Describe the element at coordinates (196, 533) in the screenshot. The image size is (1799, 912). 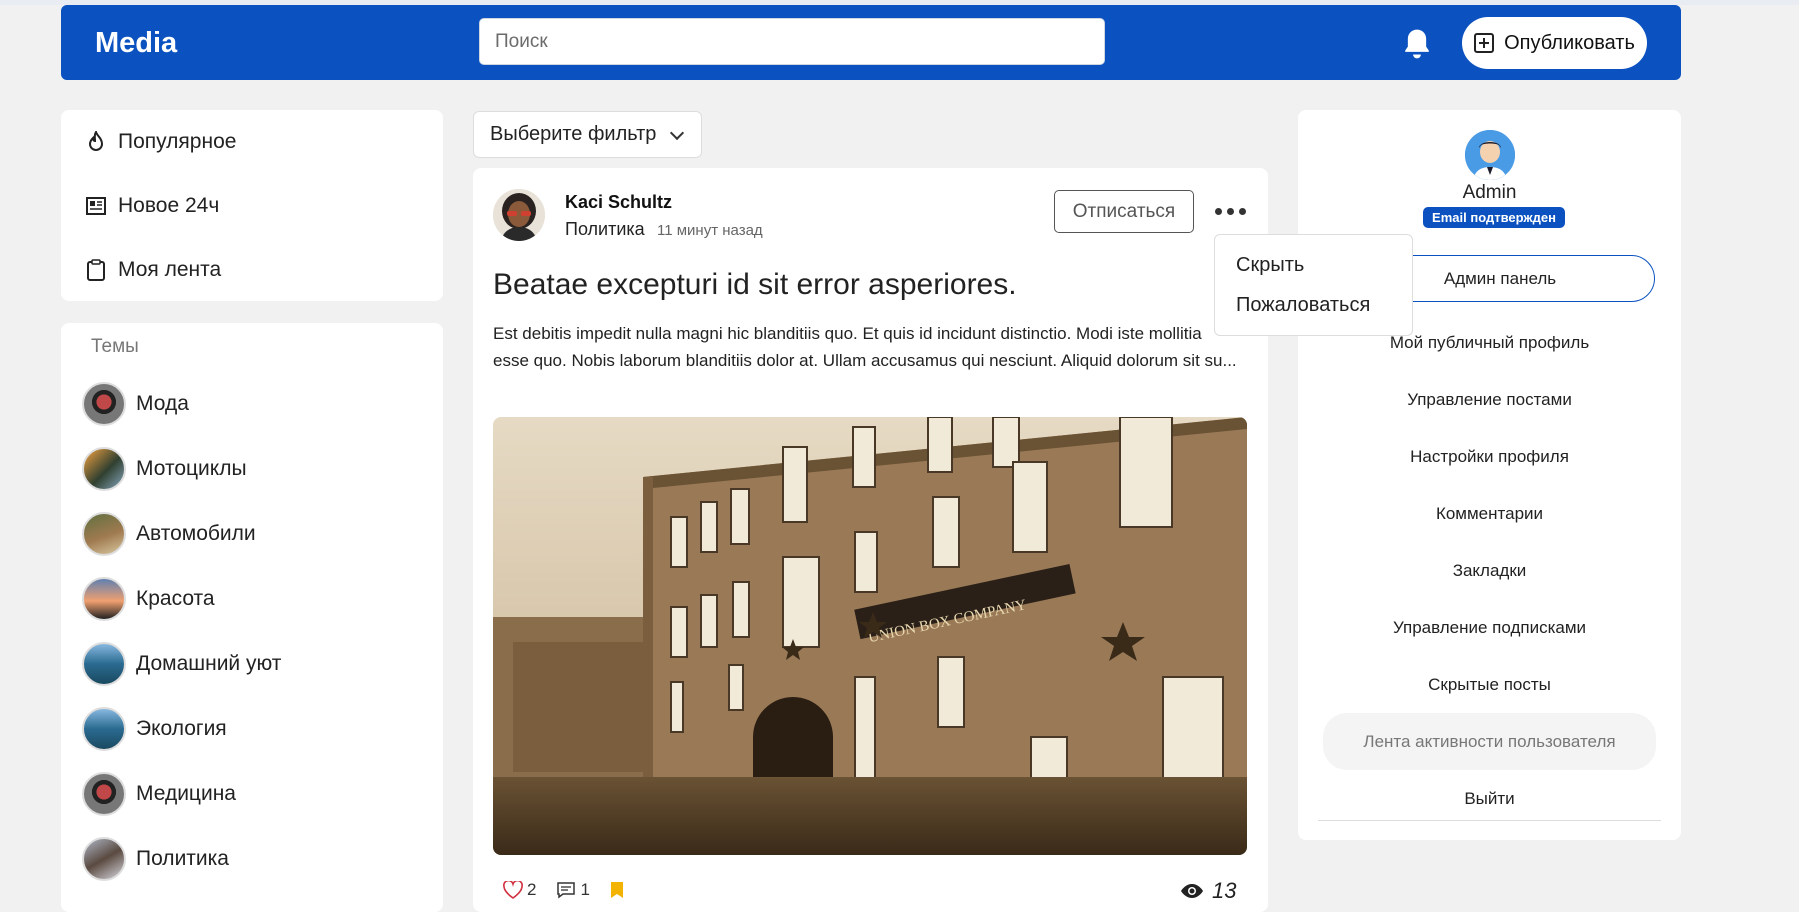
I see `topic-label: Автомобили` at that location.